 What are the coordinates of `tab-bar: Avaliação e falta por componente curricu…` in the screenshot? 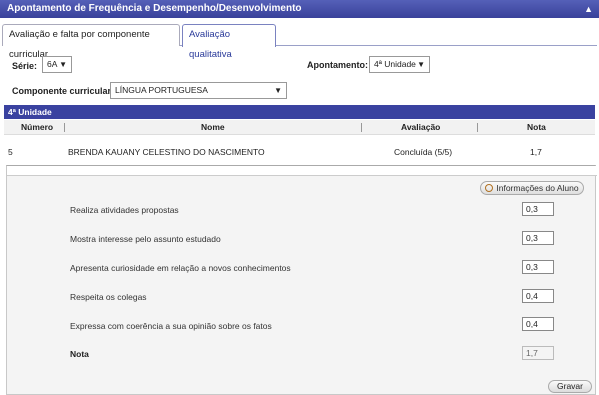 It's located at (299, 42).